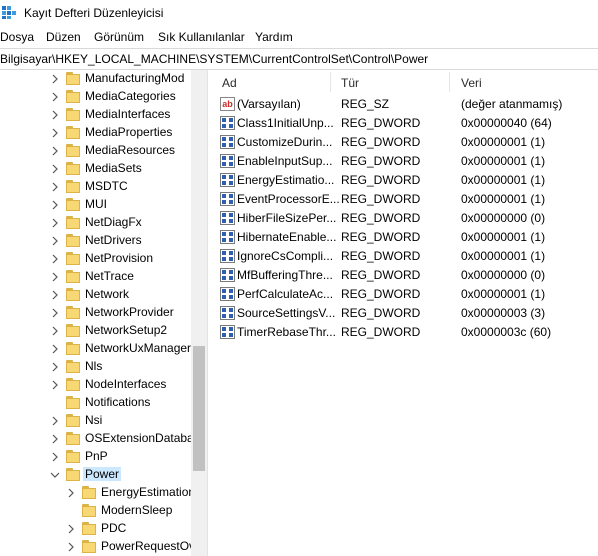 This screenshot has width=598, height=556. I want to click on tree-item: ManufacturingMod, so click(96, 79).